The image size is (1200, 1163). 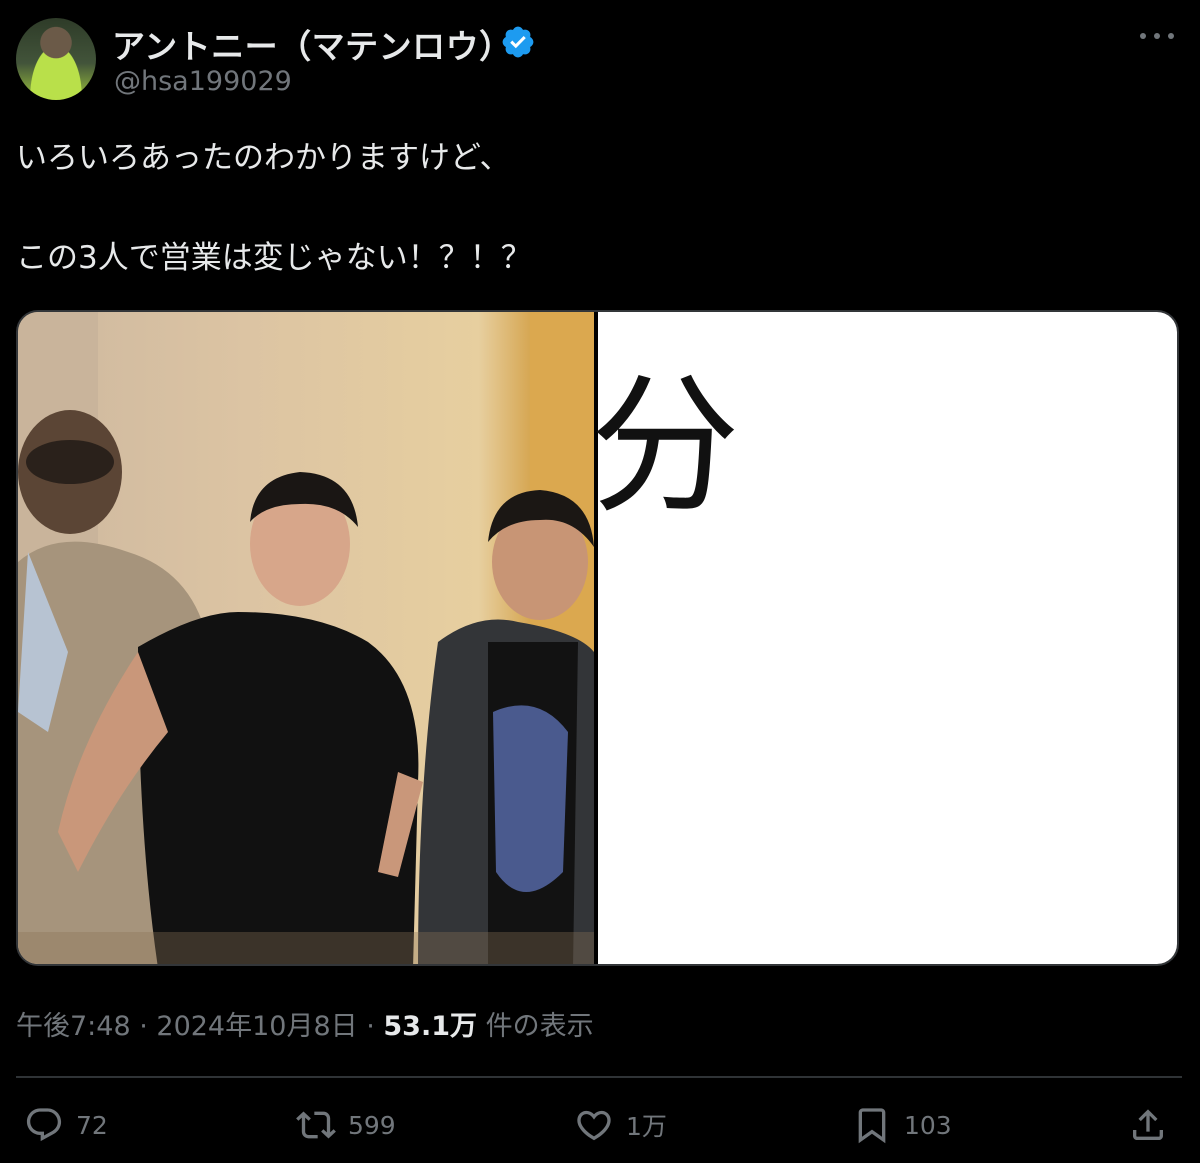 I want to click on separator, so click(x=599, y=1077).